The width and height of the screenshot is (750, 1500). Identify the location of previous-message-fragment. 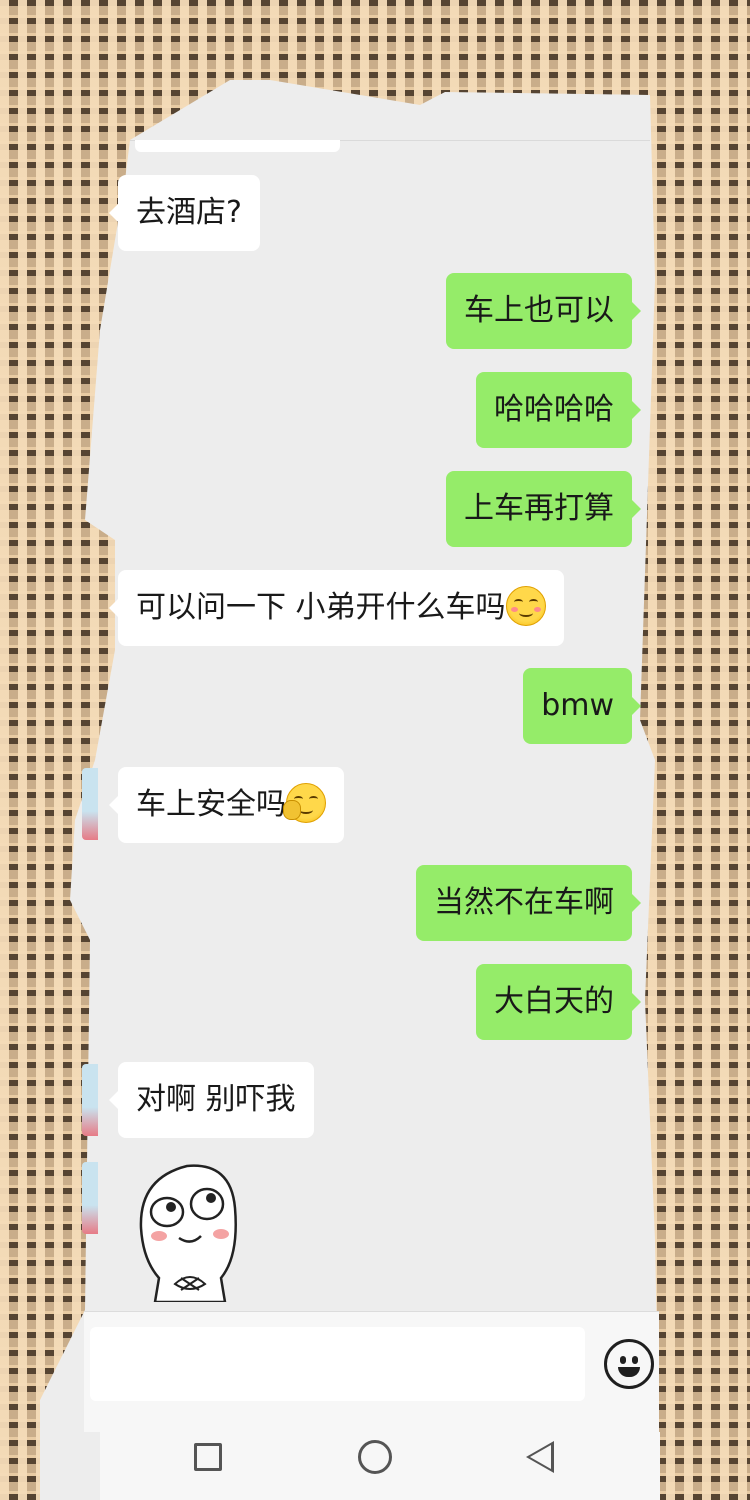
(237, 146).